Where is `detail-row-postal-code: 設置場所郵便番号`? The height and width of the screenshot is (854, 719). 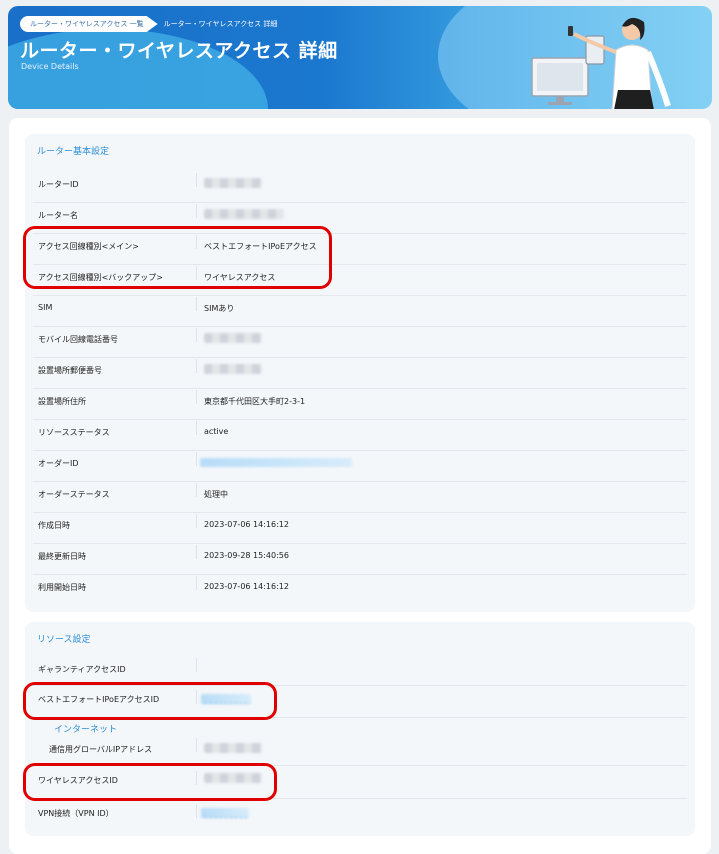 detail-row-postal-code: 設置場所郵便番号 is located at coordinates (360, 373).